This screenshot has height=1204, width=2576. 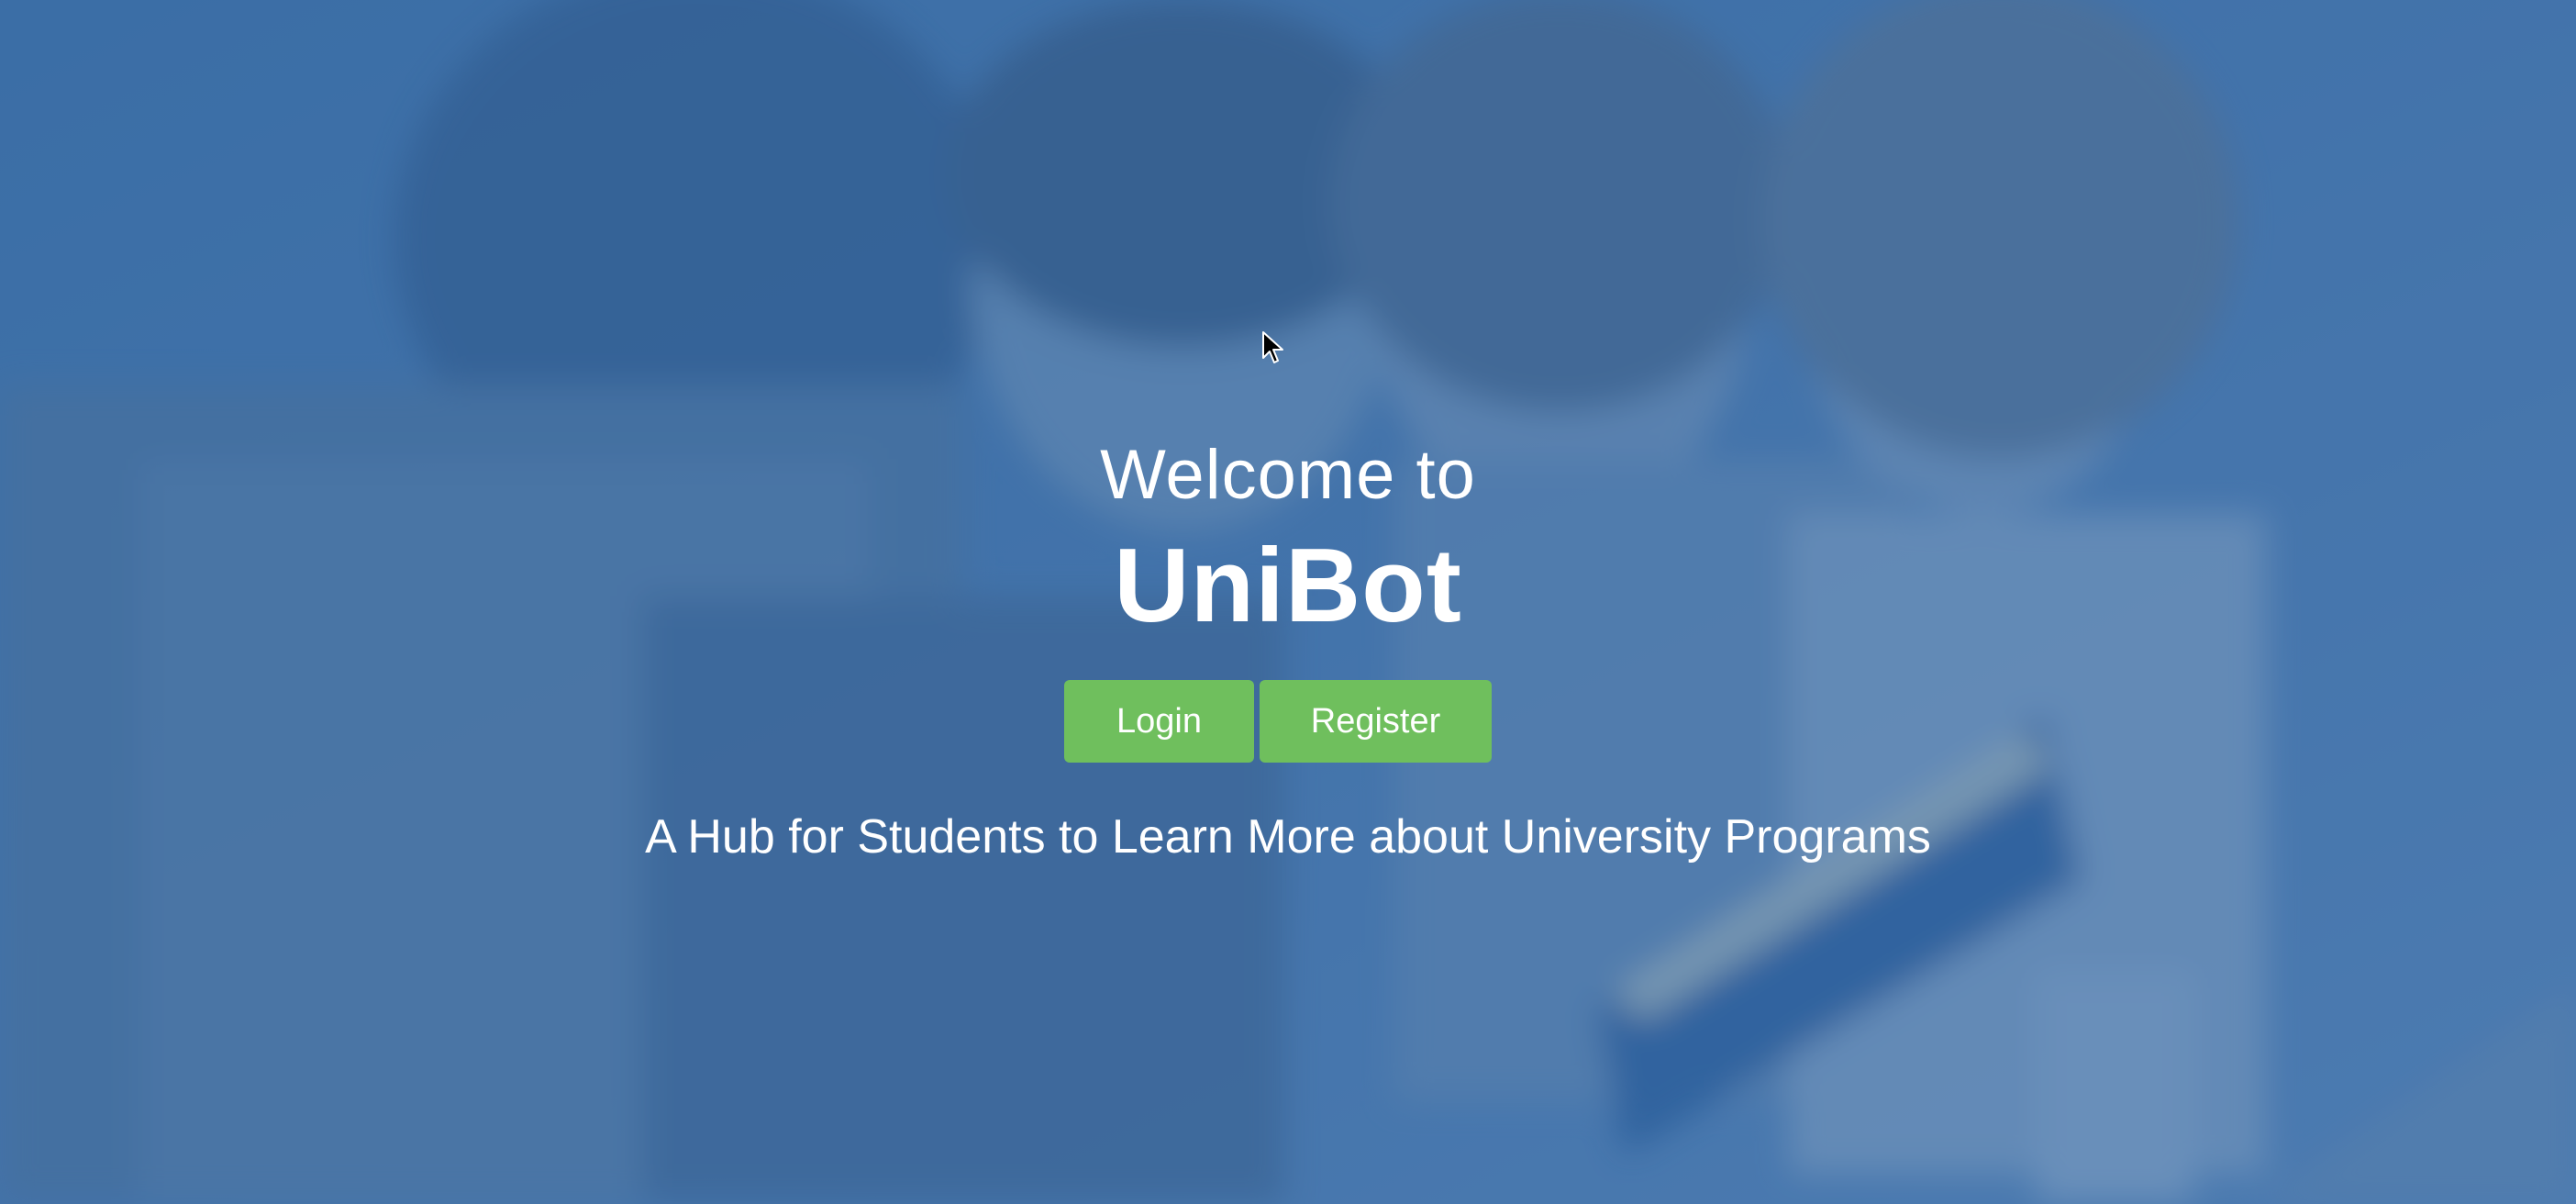 What do you see at coordinates (1159, 722) in the screenshot?
I see `login-button: Login` at bounding box center [1159, 722].